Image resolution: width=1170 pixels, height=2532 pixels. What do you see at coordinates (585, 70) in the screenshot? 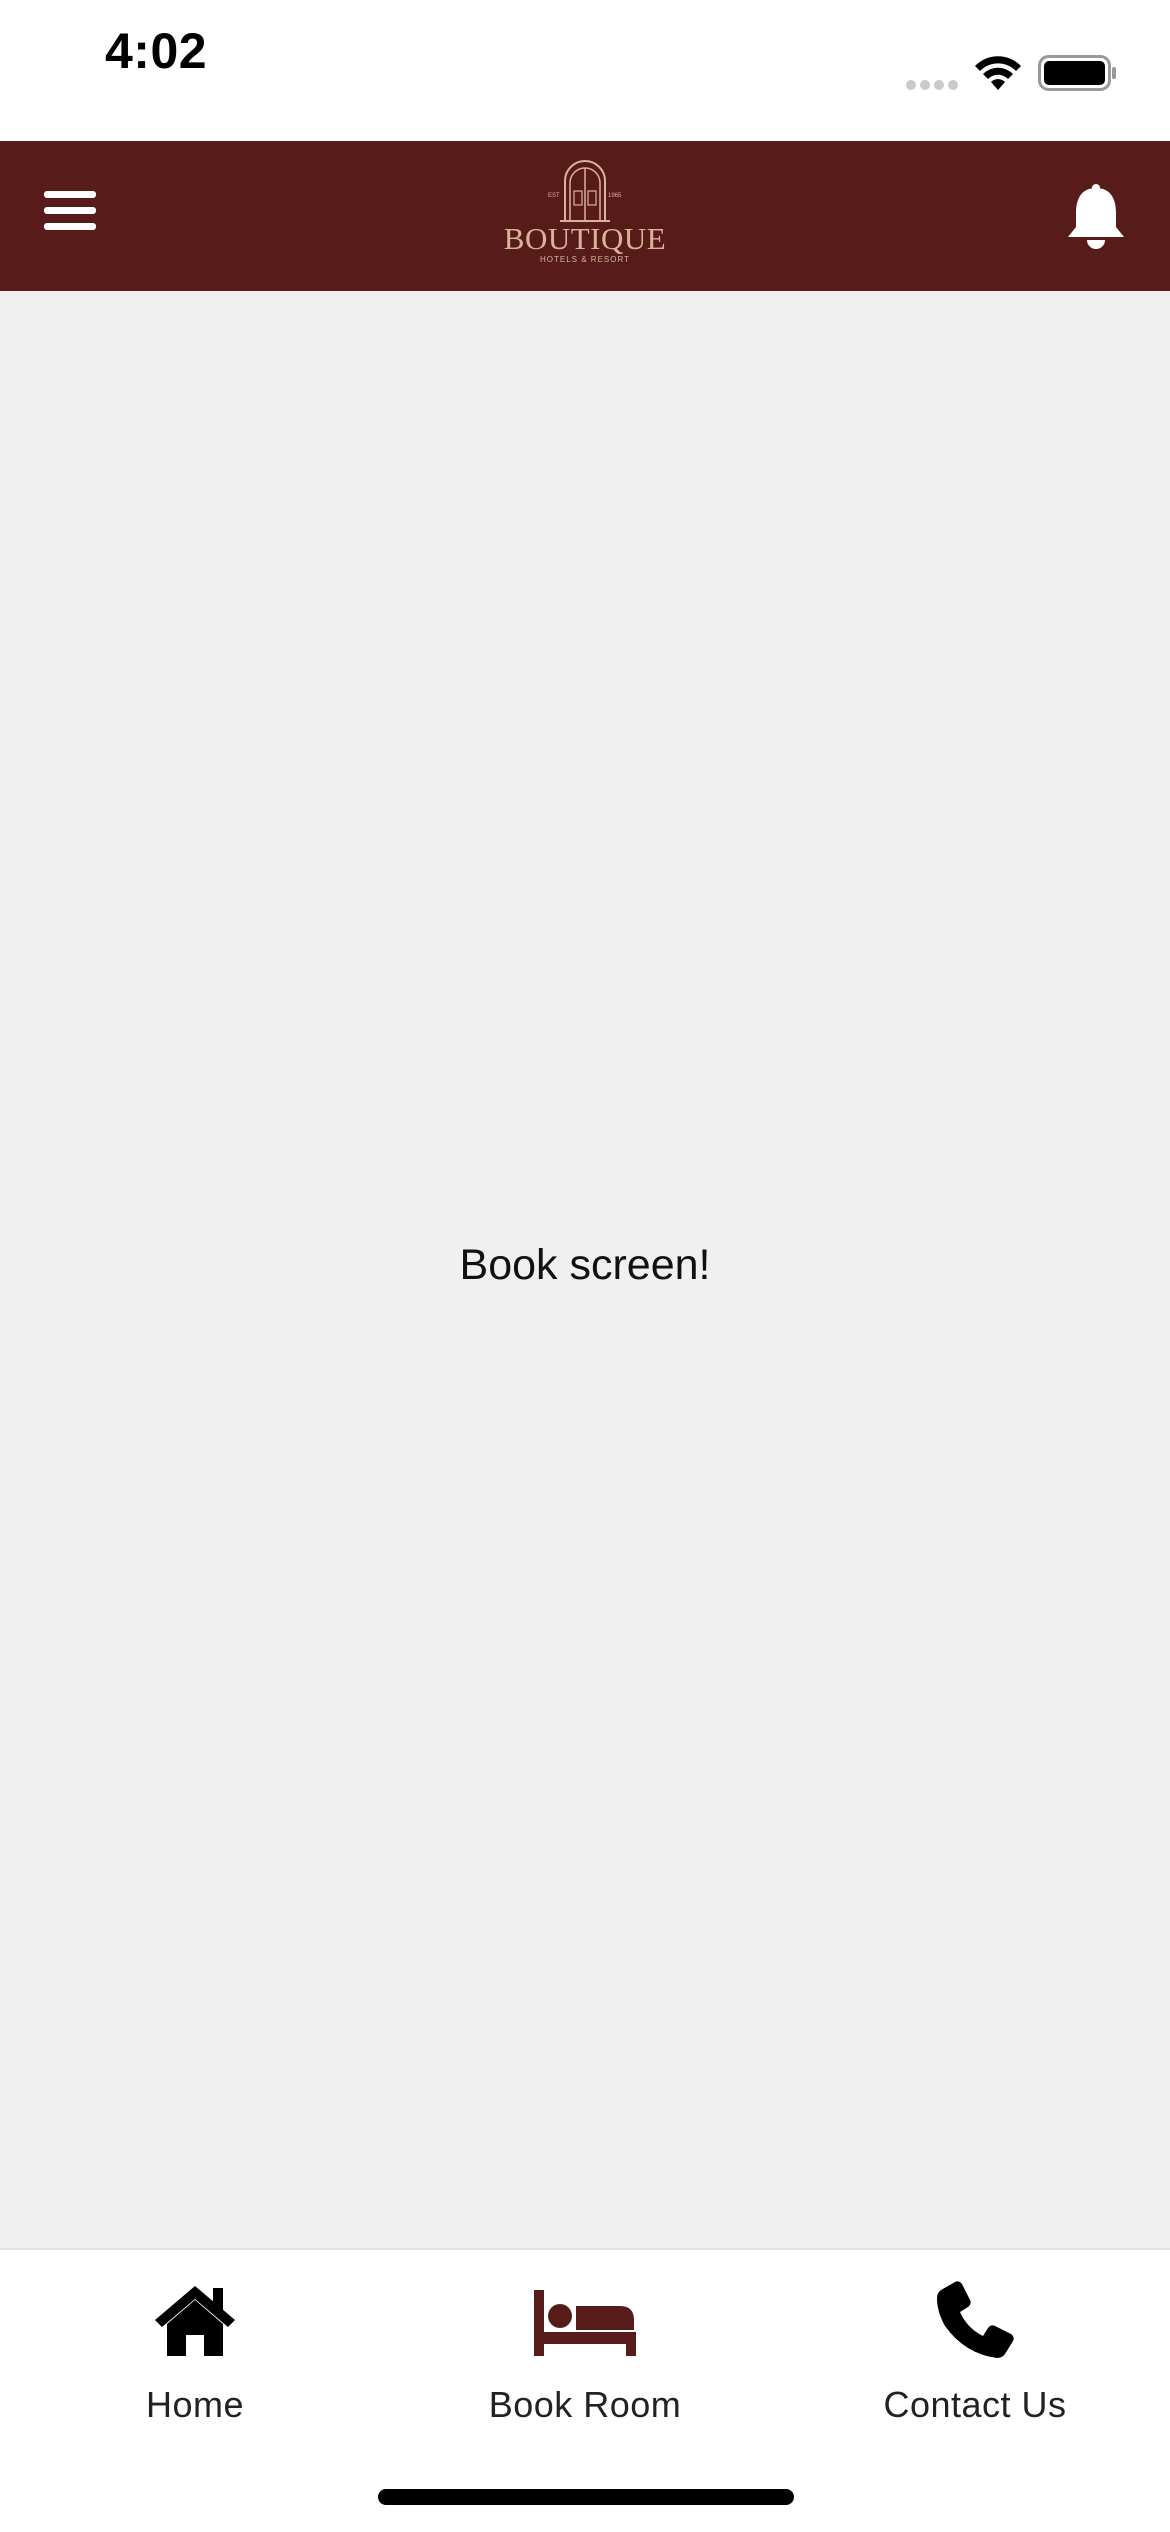
I see `status-bar: 4:02` at bounding box center [585, 70].